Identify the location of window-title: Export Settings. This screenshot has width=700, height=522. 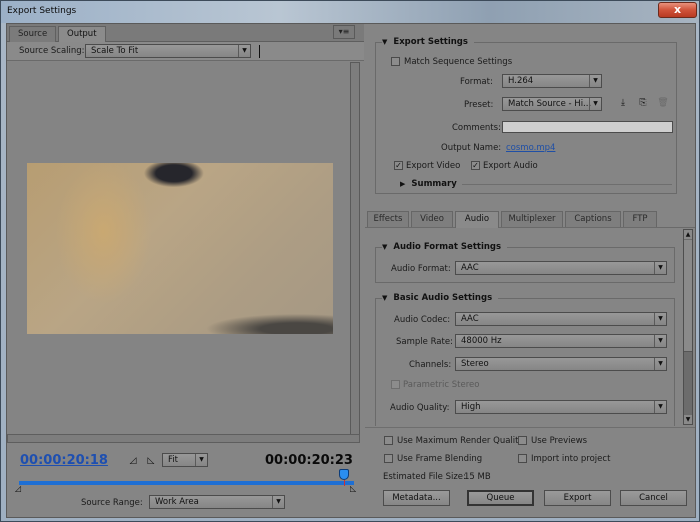
(42, 11).